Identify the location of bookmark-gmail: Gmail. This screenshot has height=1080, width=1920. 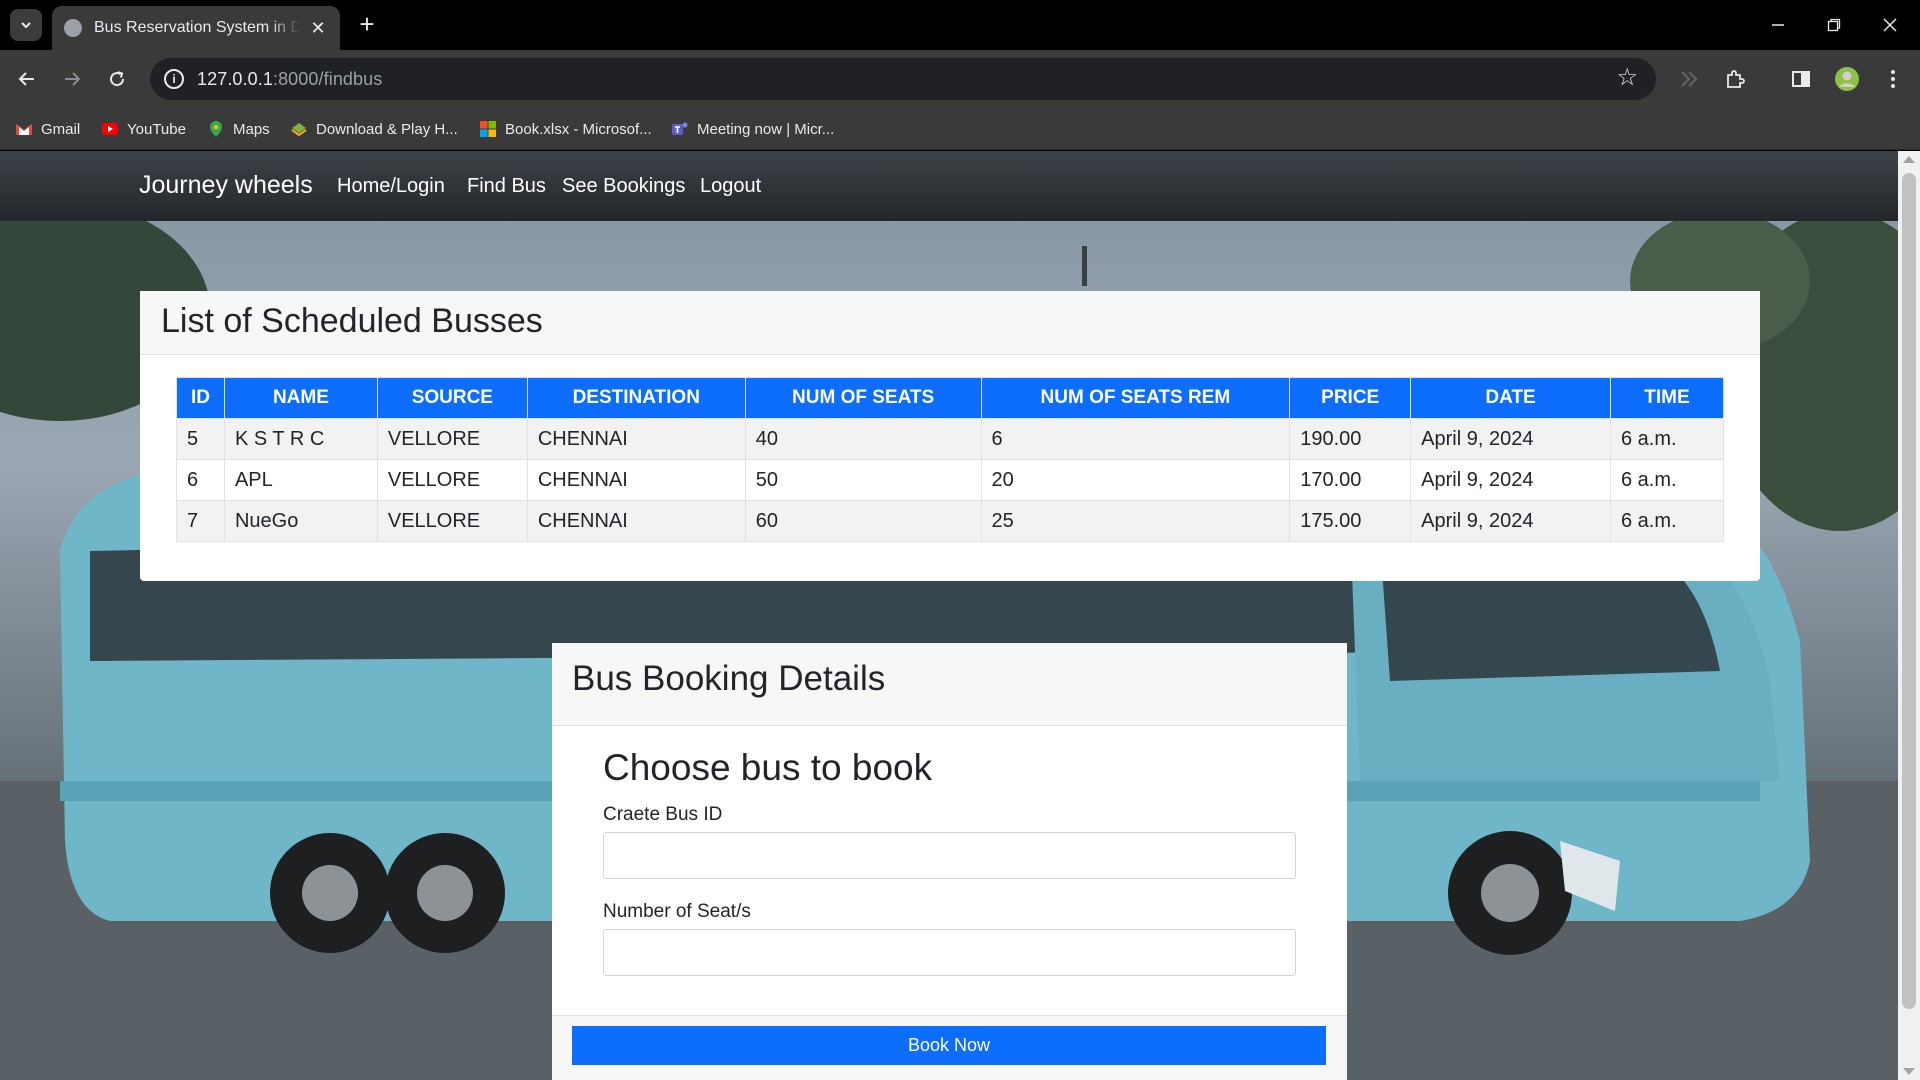
(47, 129).